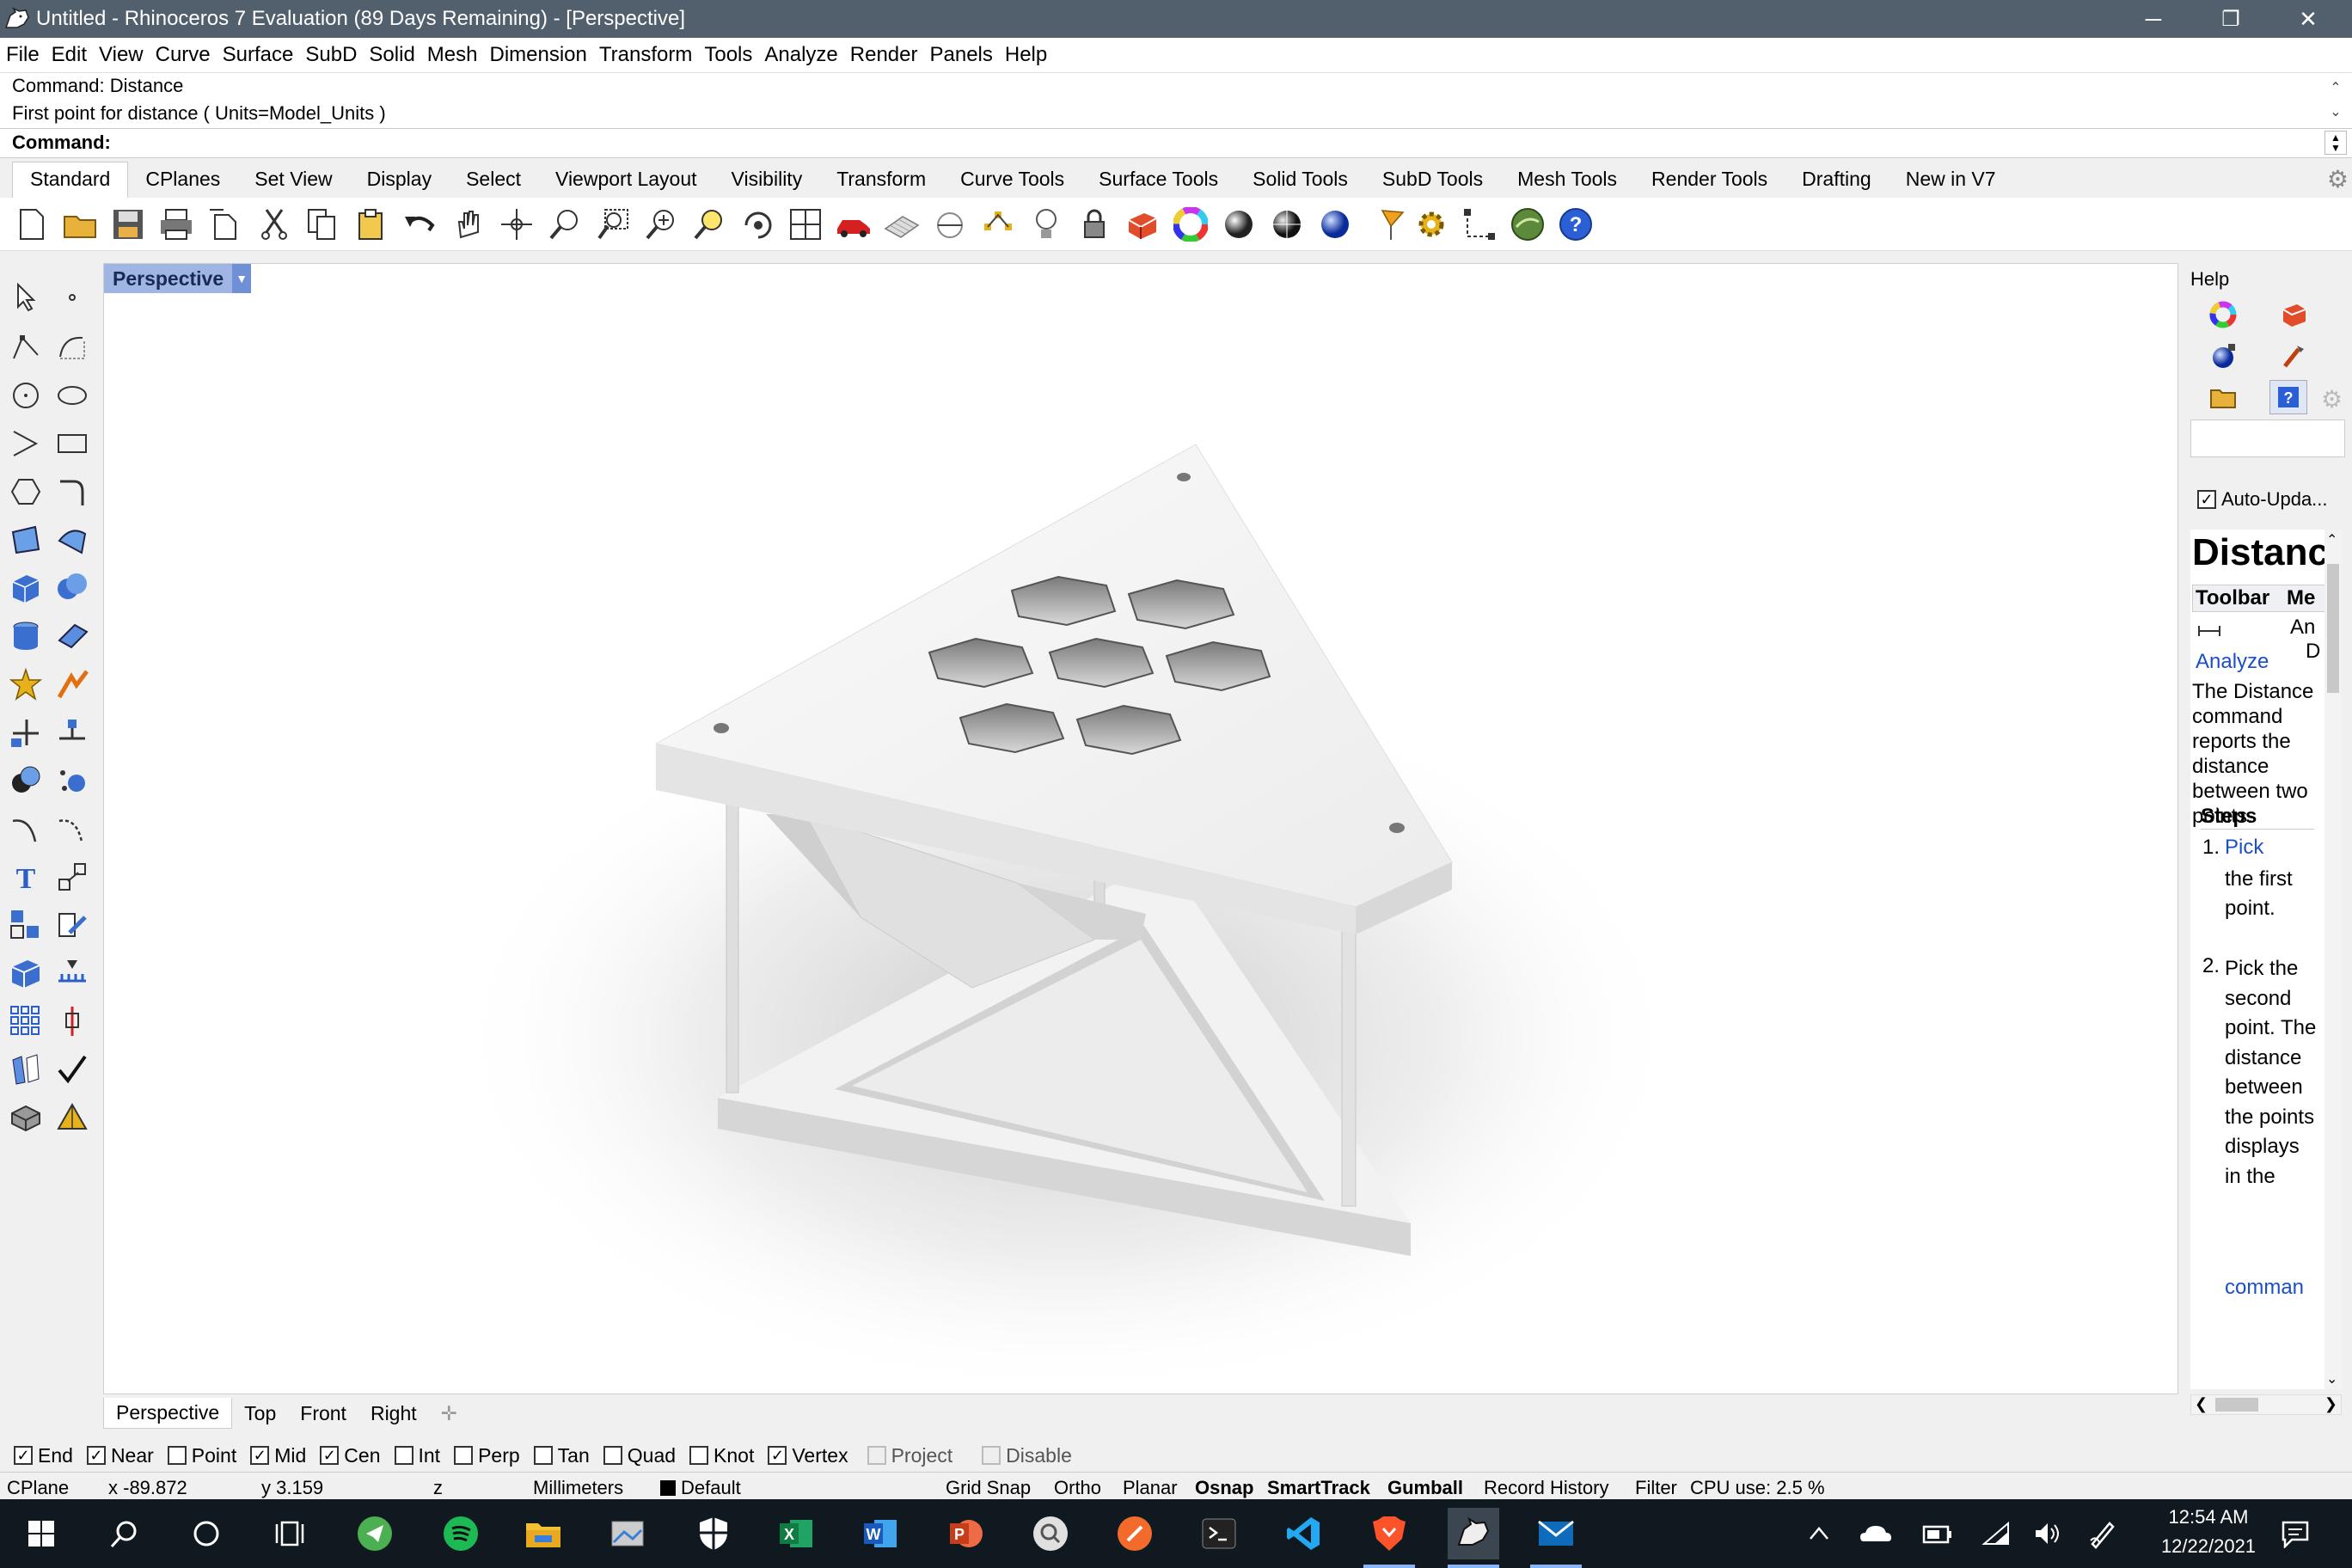 Image resolution: width=2352 pixels, height=1568 pixels. I want to click on new-file-icon, so click(32, 224).